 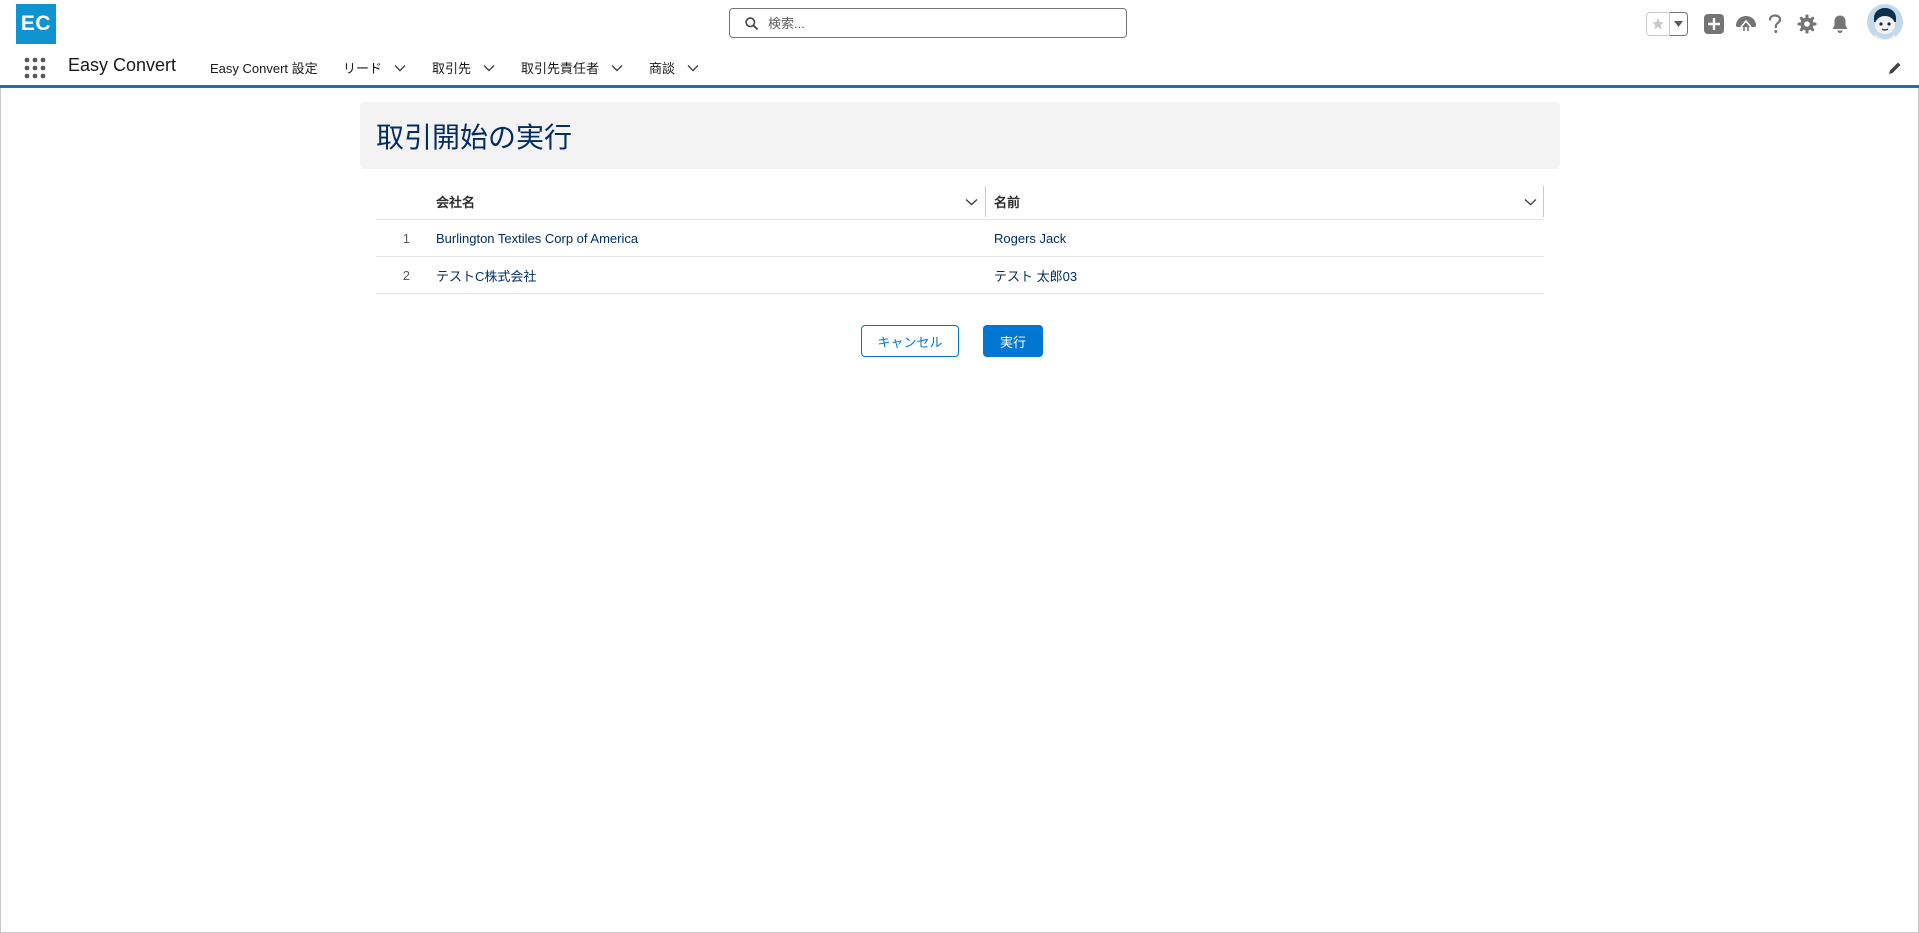 What do you see at coordinates (662, 68) in the screenshot?
I see `nav-item-label: 商談` at bounding box center [662, 68].